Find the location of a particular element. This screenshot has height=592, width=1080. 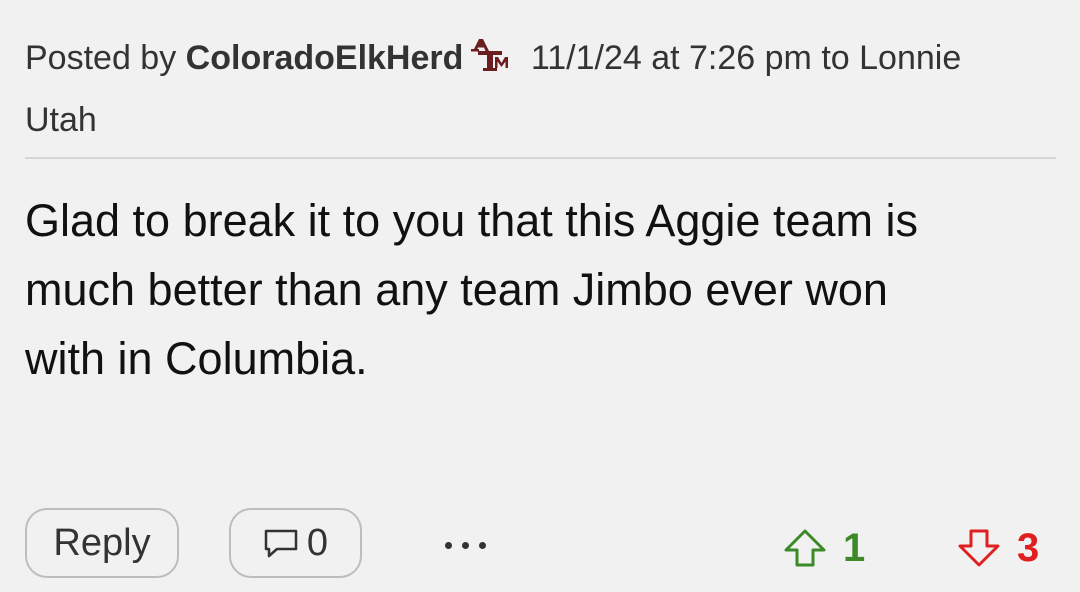

recipient-name-line1: Lonnie is located at coordinates (910, 58).